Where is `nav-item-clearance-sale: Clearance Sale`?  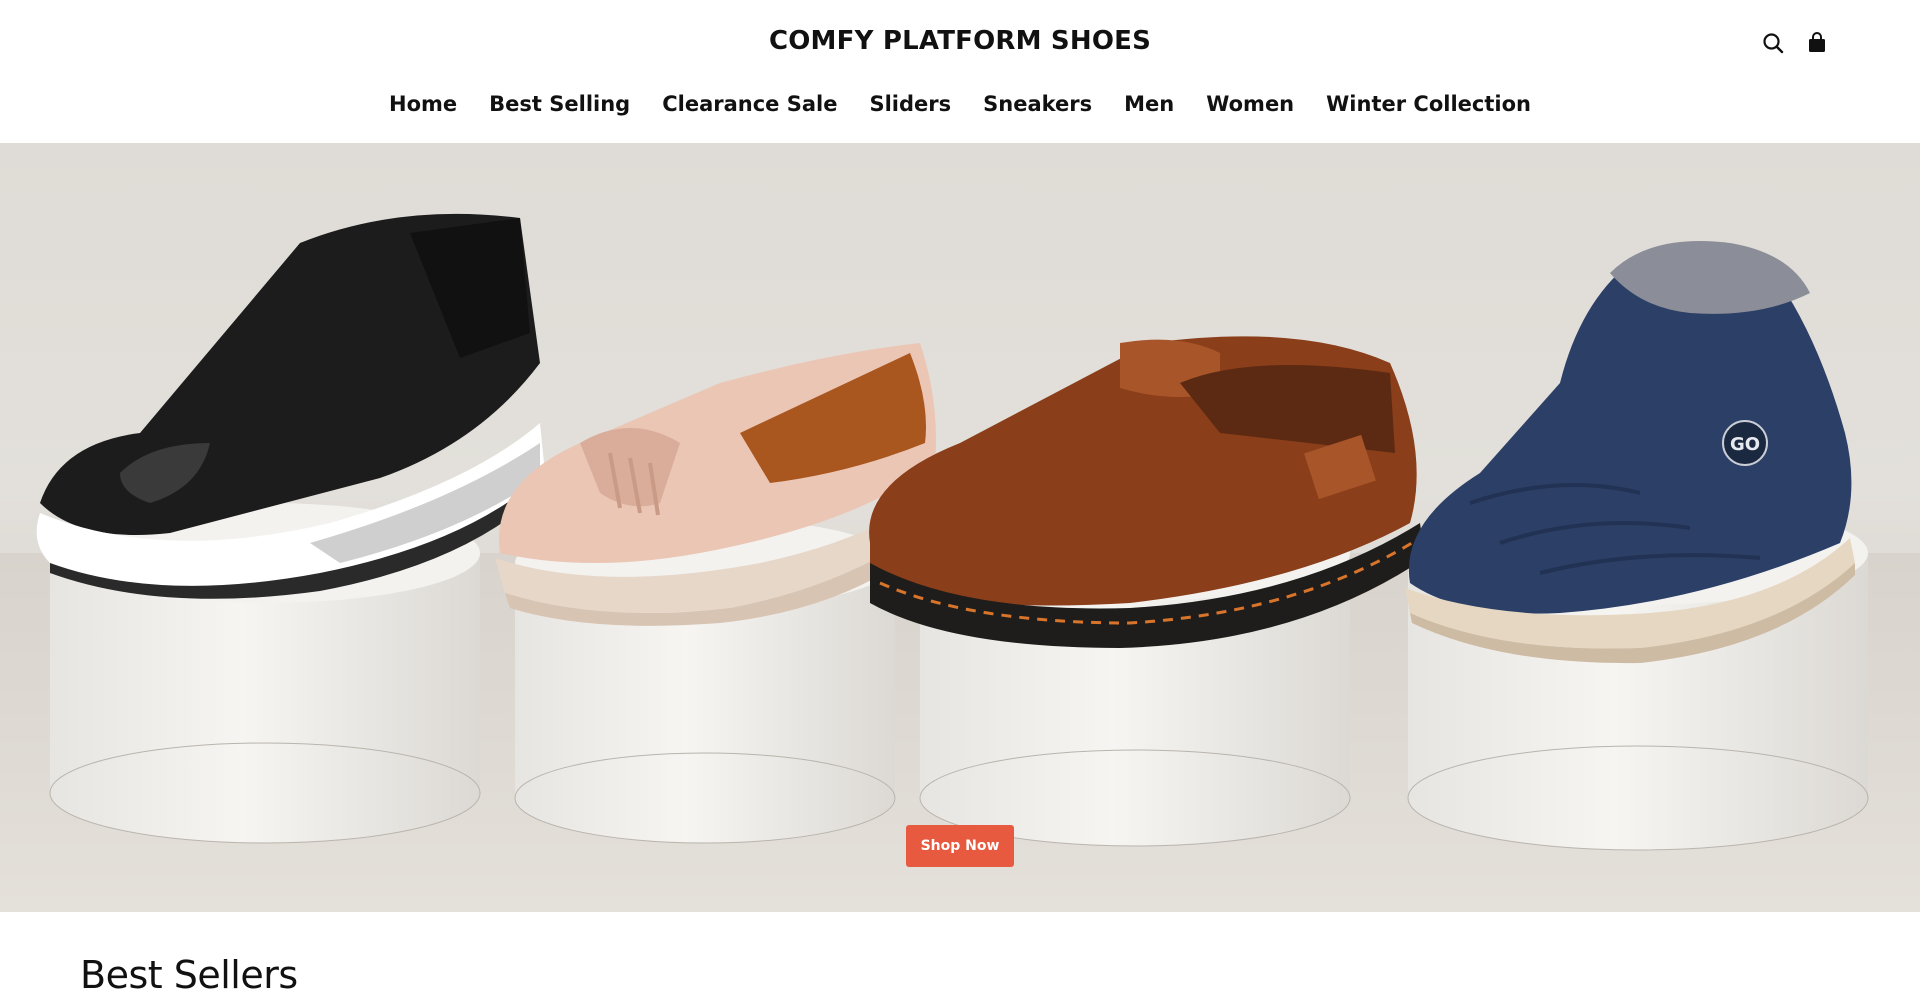 nav-item-clearance-sale: Clearance Sale is located at coordinates (749, 104).